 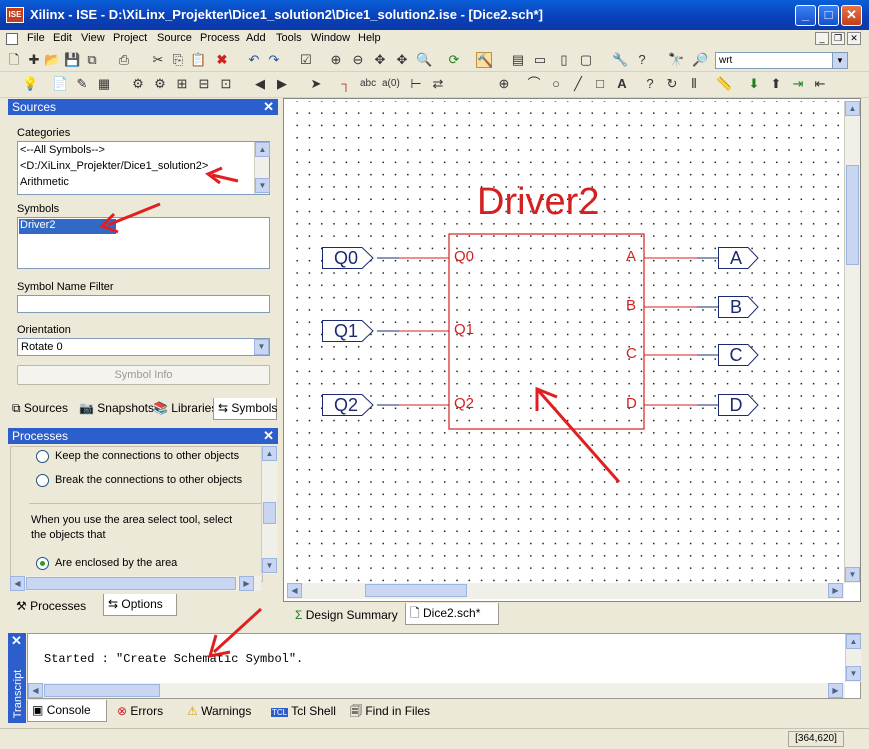 I want to click on menu-help: Help, so click(x=369, y=38).